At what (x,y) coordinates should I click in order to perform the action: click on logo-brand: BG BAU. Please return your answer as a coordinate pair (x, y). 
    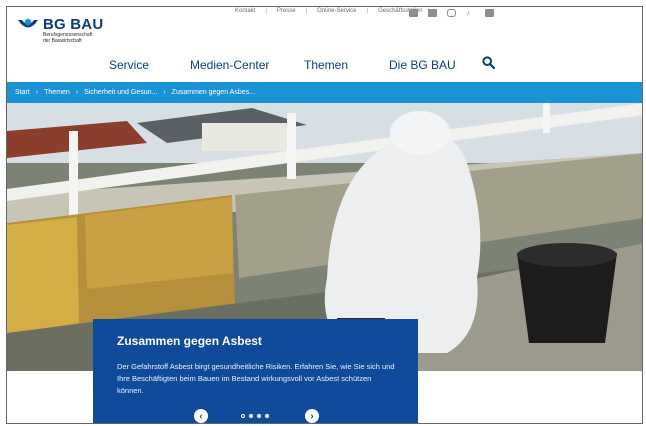
    Looking at the image, I should click on (73, 24).